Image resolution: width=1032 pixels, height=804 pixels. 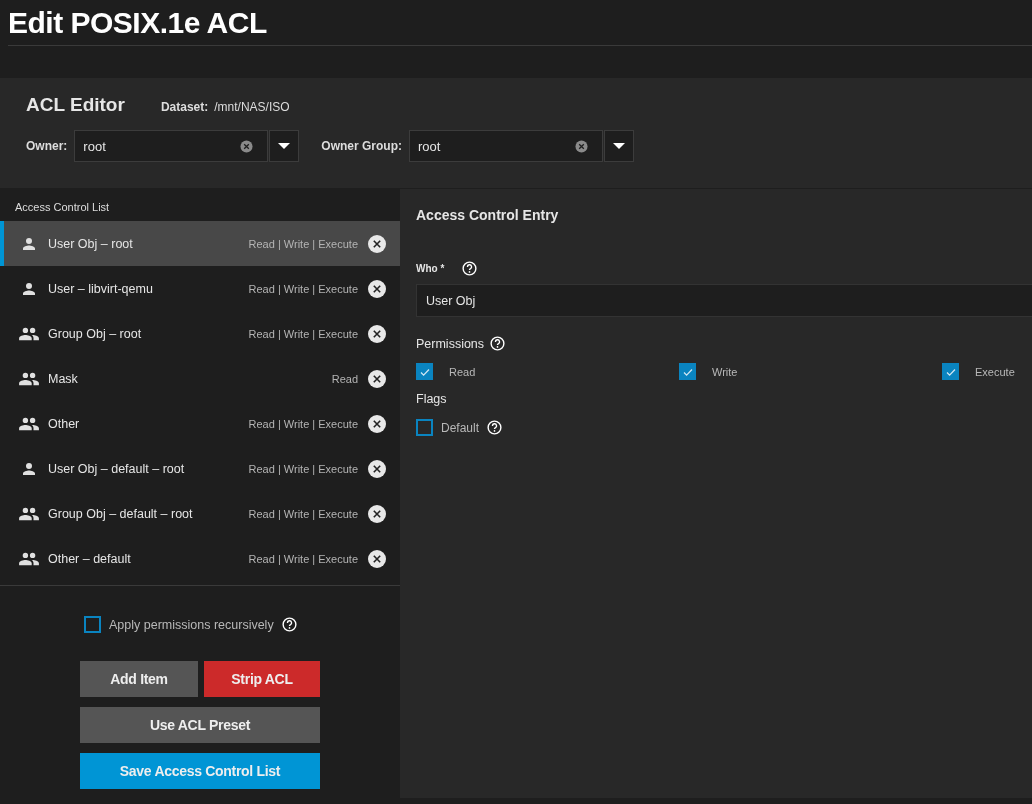 I want to click on field-label: Who *, so click(x=430, y=268).